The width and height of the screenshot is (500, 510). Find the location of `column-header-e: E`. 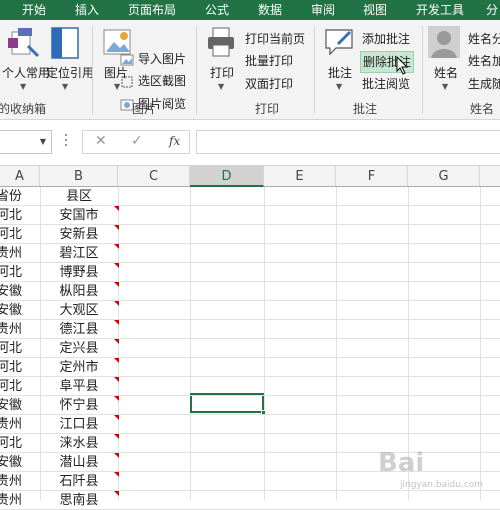

column-header-e: E is located at coordinates (300, 176).